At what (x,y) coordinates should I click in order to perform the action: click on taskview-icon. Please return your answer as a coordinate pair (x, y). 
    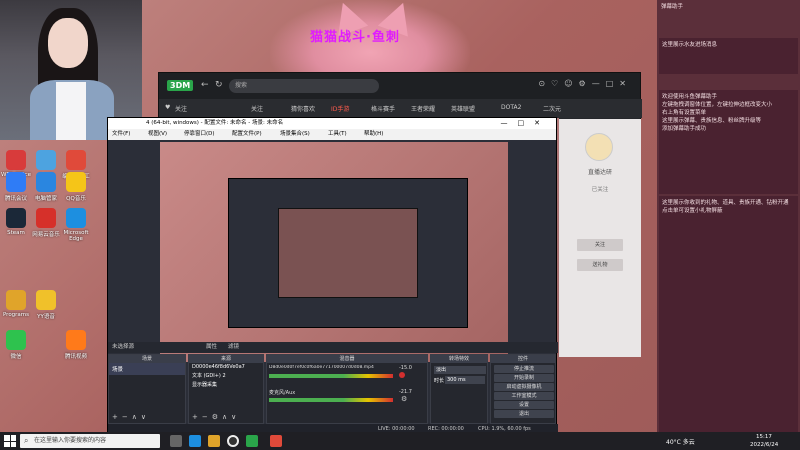
    Looking at the image, I should click on (176, 441).